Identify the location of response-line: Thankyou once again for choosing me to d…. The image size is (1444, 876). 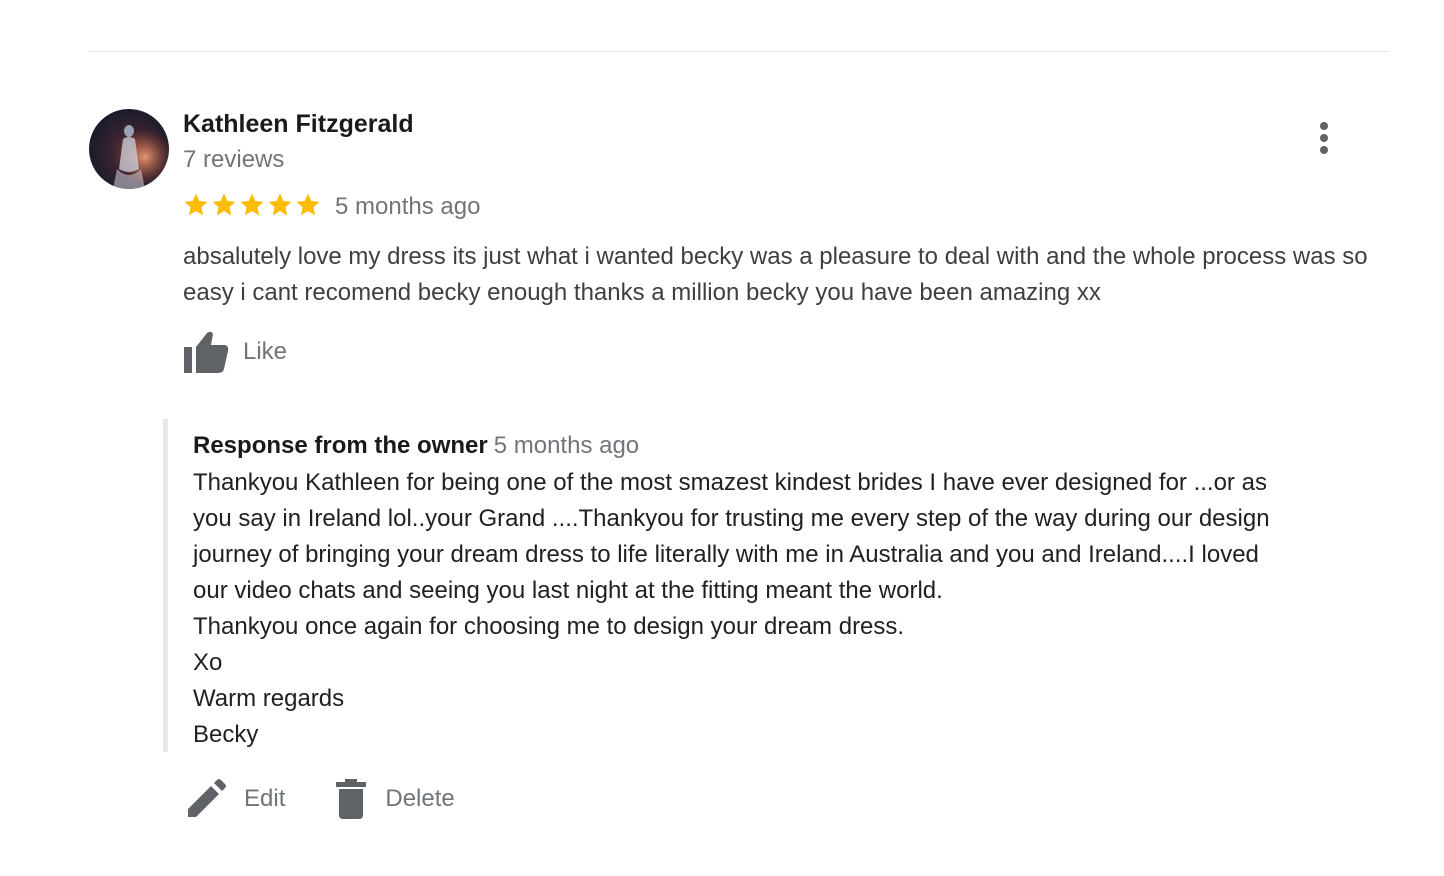
(549, 626).